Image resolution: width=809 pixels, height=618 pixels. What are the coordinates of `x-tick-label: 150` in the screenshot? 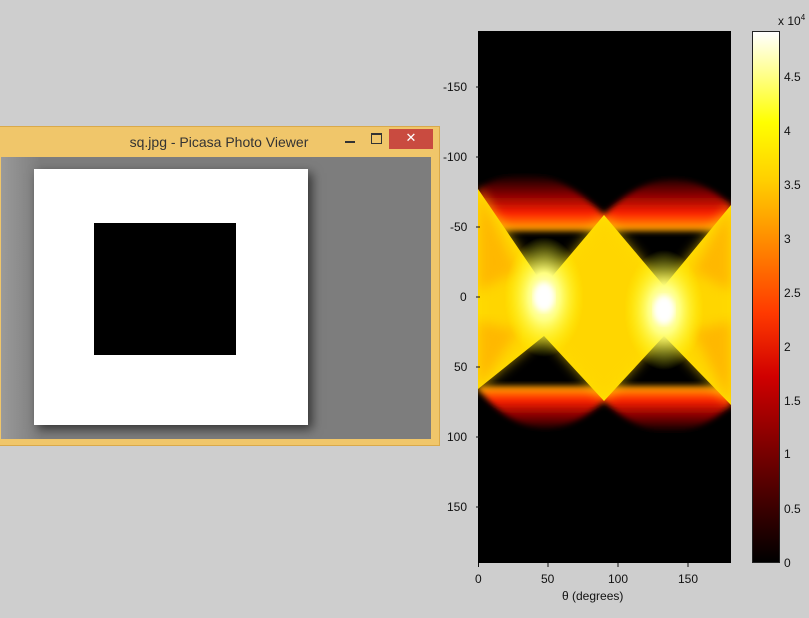 It's located at (688, 579).